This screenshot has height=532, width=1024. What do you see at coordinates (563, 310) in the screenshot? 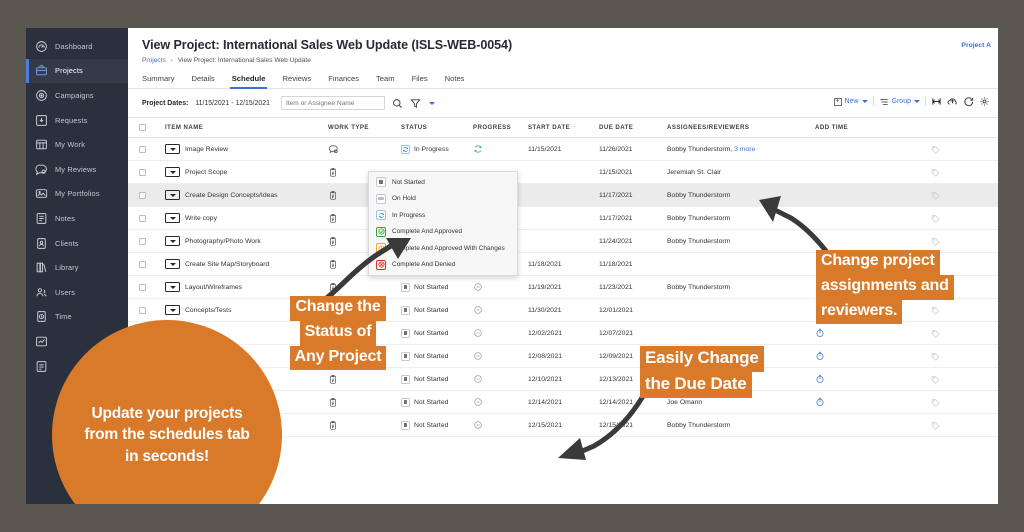
I see `start-date-cell: 11/30/2021` at bounding box center [563, 310].